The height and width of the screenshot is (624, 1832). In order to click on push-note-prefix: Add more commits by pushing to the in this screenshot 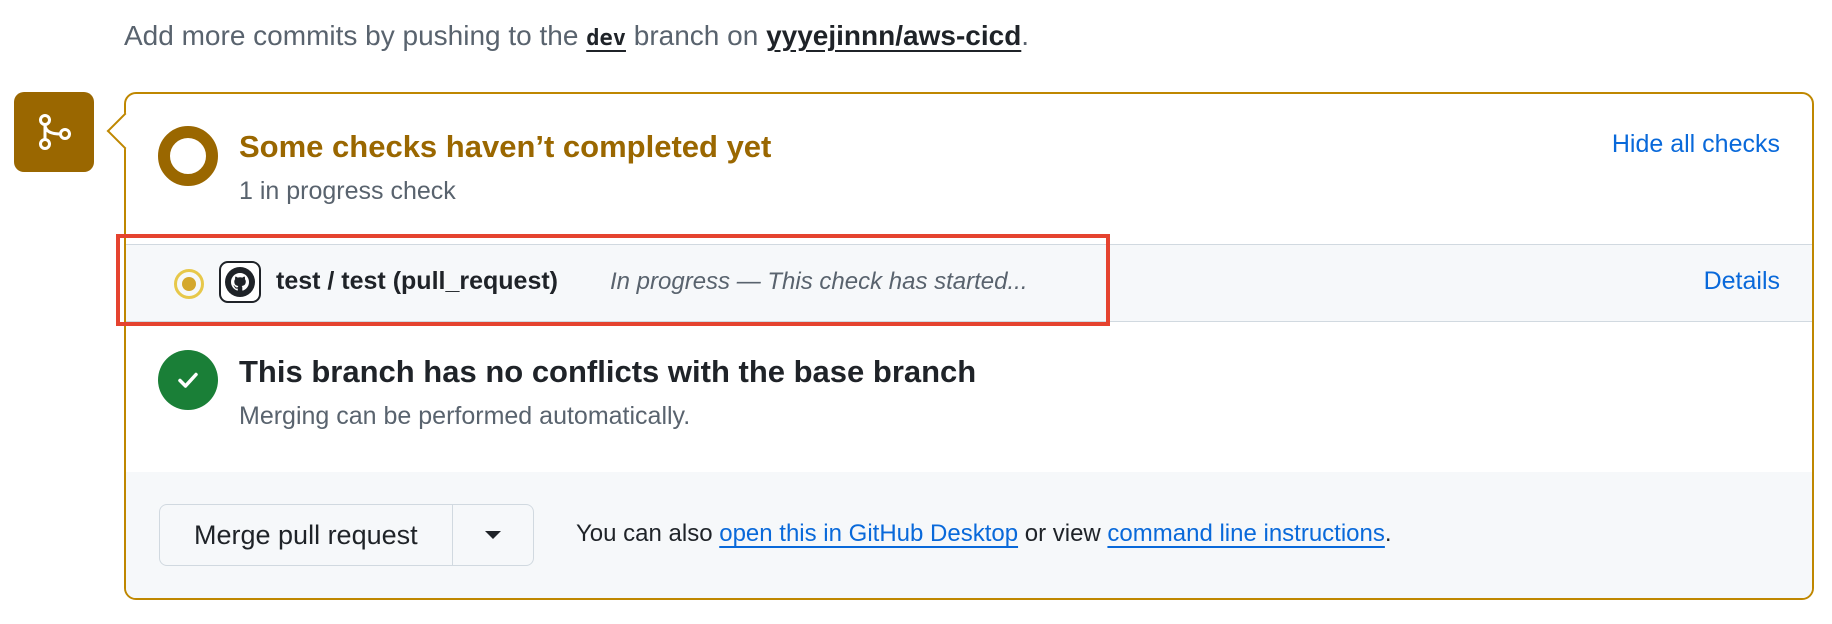, I will do `click(355, 35)`.